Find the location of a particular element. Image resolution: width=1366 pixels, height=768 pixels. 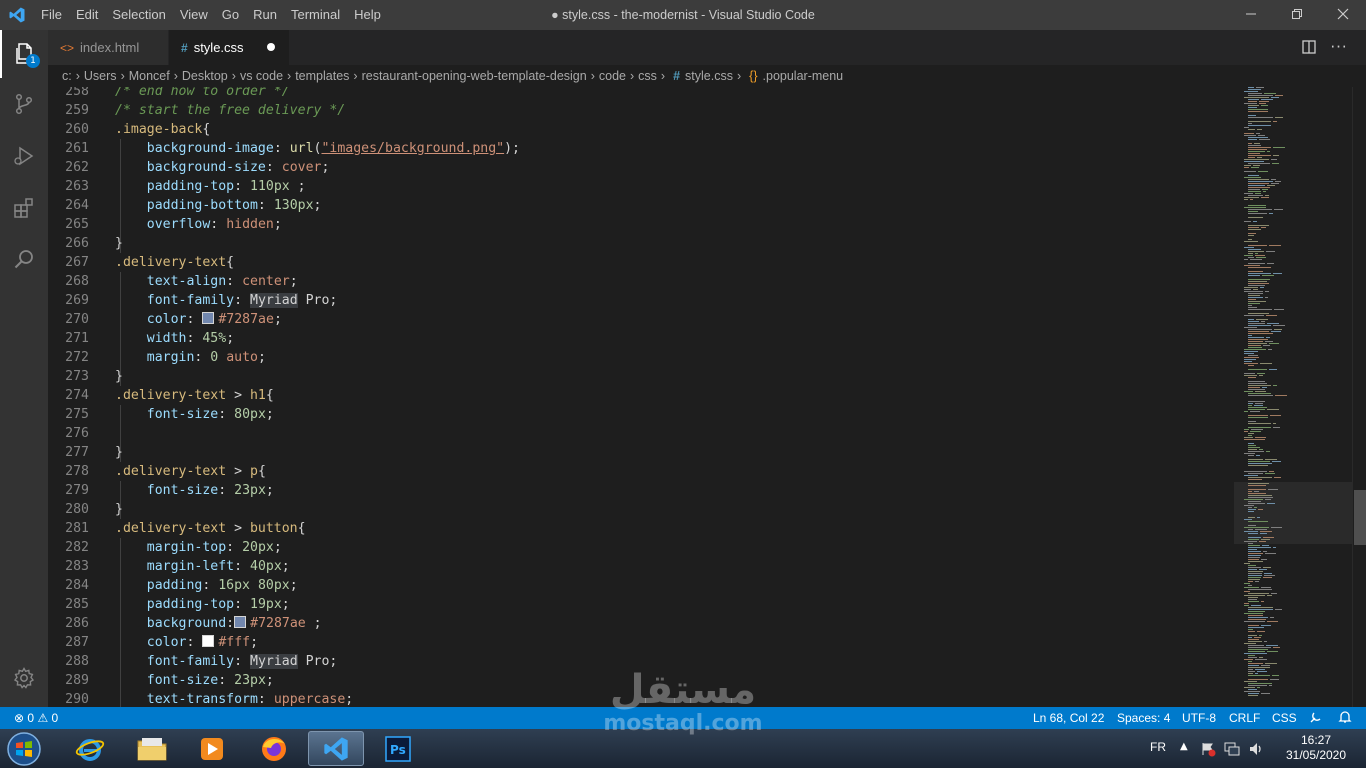

input-language: FR is located at coordinates (1158, 747).